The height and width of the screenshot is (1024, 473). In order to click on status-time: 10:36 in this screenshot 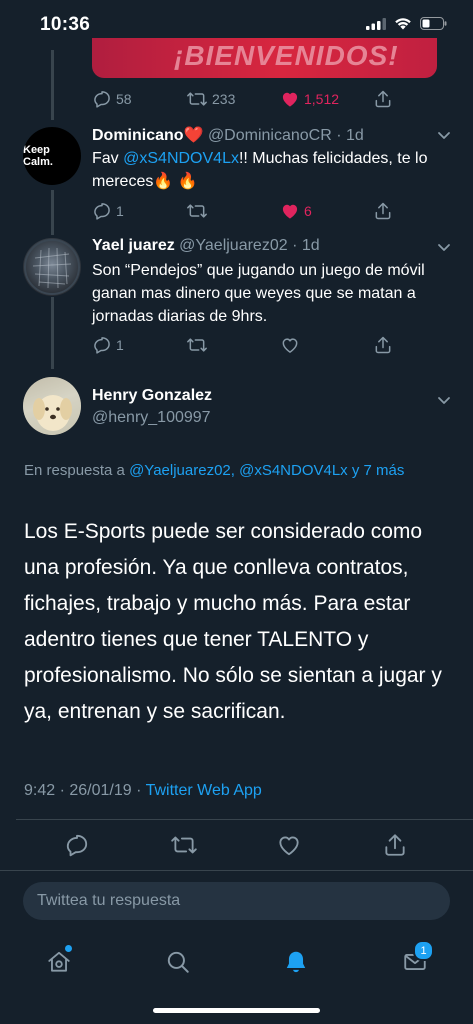, I will do `click(65, 24)`.